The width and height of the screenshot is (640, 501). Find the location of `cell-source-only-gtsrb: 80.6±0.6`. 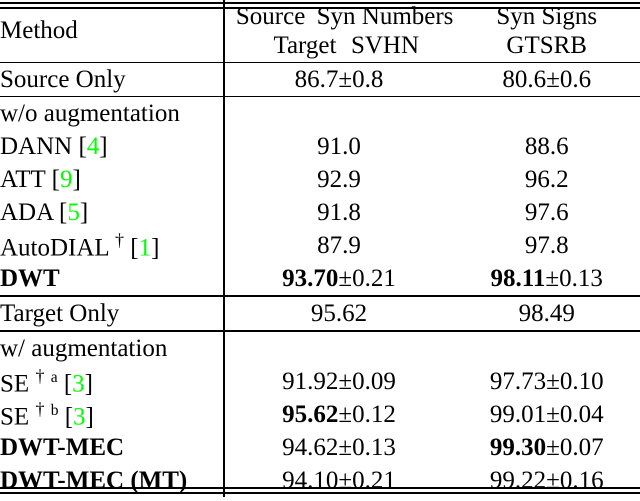

cell-source-only-gtsrb: 80.6±0.6 is located at coordinates (547, 79).